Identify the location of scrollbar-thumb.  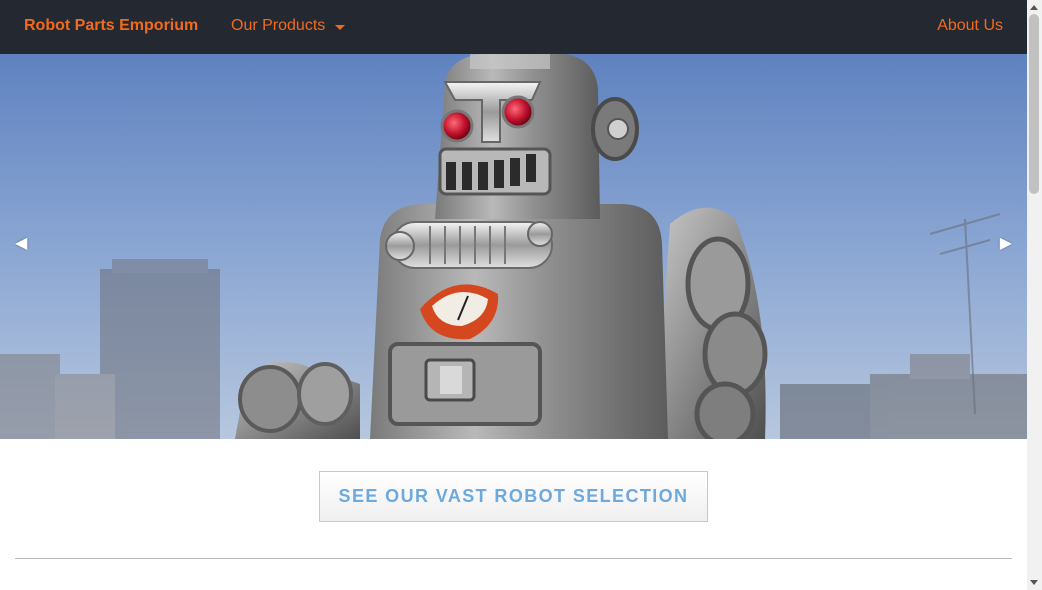
(1034, 104).